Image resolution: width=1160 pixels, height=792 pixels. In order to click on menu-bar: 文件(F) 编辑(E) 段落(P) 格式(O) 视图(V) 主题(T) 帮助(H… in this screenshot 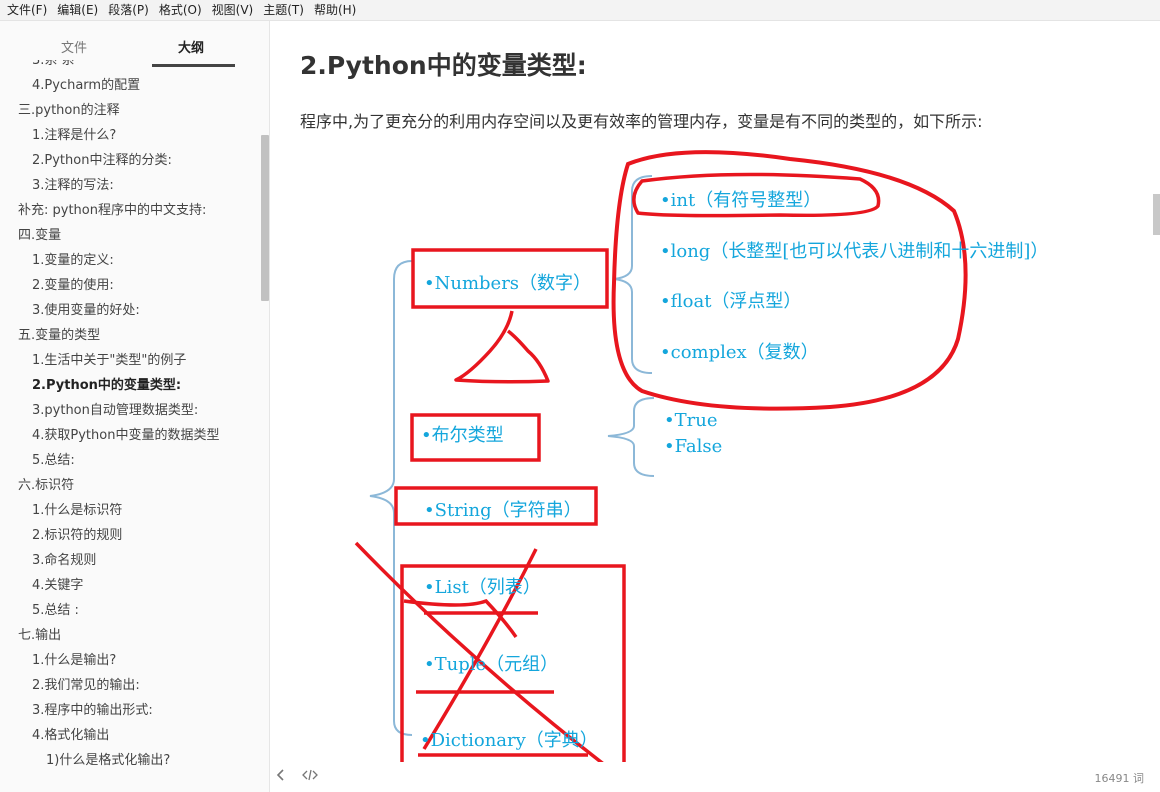, I will do `click(580, 10)`.